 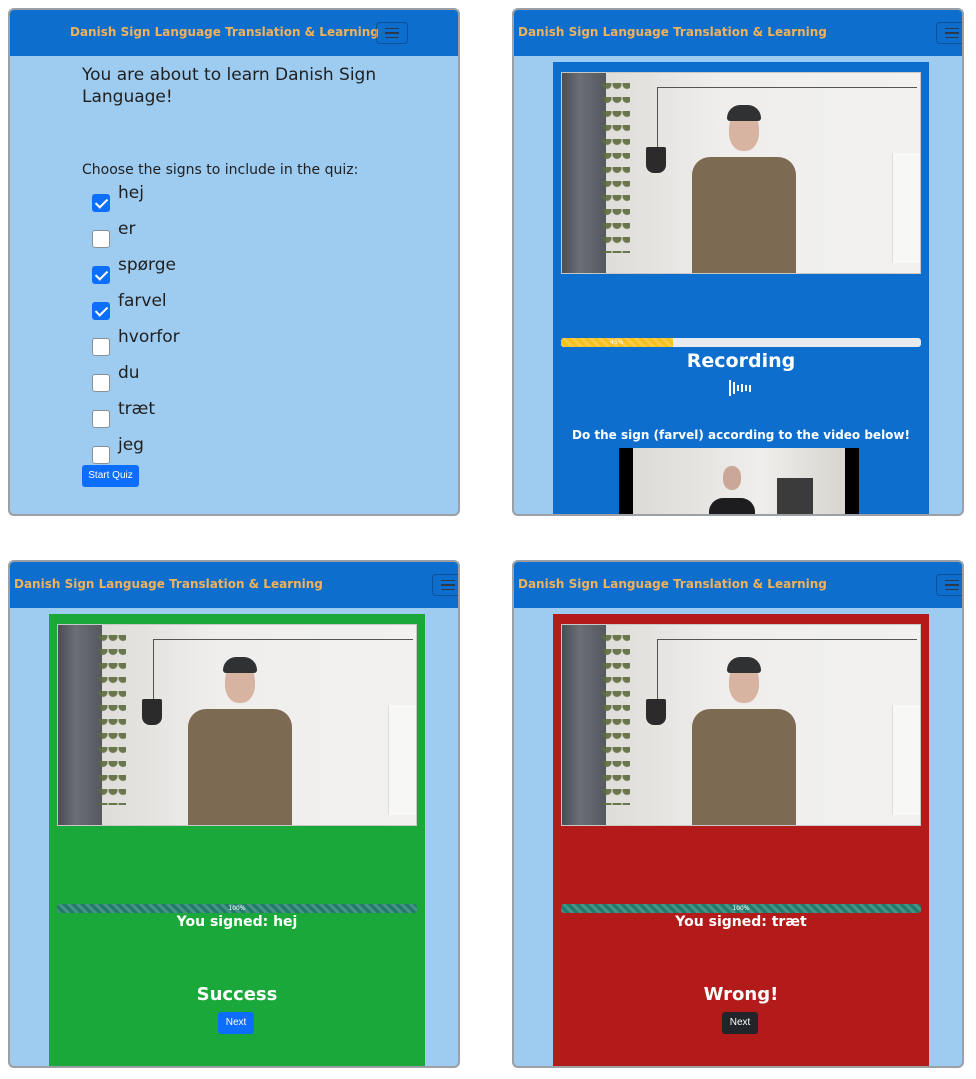 I want to click on result-title: Success, so click(x=237, y=994).